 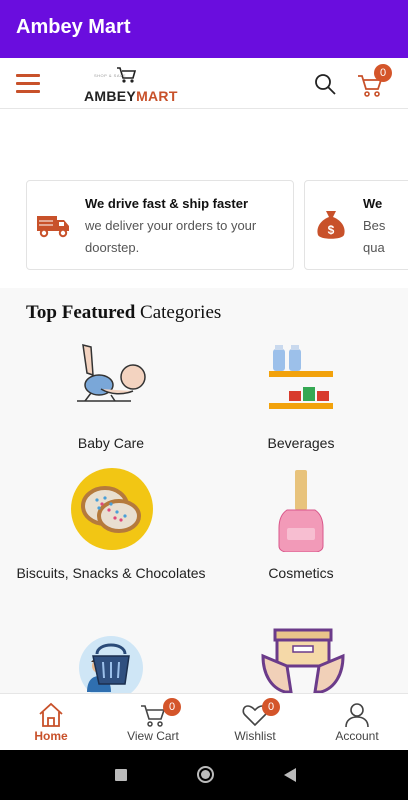 What do you see at coordinates (290, 775) in the screenshot?
I see `back-arrow-icon` at bounding box center [290, 775].